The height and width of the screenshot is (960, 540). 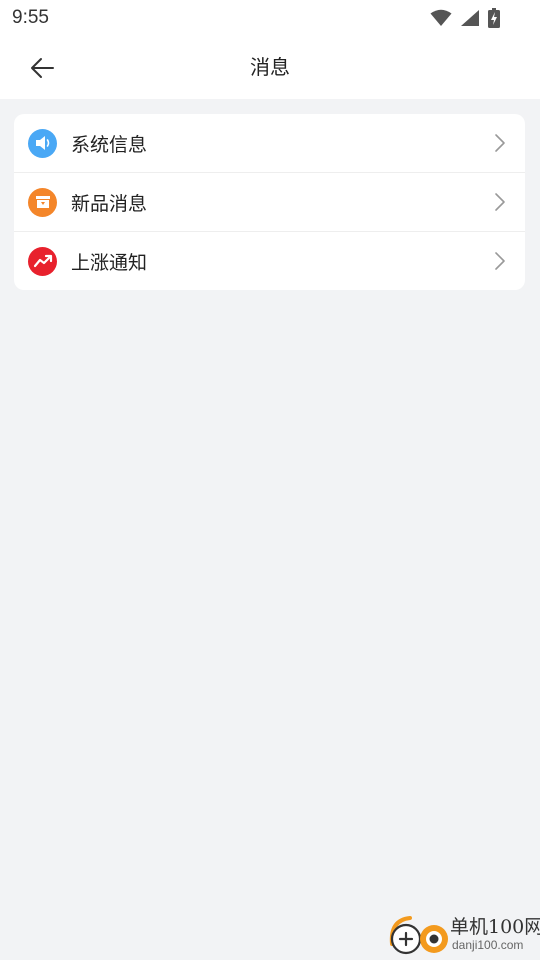 I want to click on list-item-price-rise: 上涨通知, so click(x=269, y=260).